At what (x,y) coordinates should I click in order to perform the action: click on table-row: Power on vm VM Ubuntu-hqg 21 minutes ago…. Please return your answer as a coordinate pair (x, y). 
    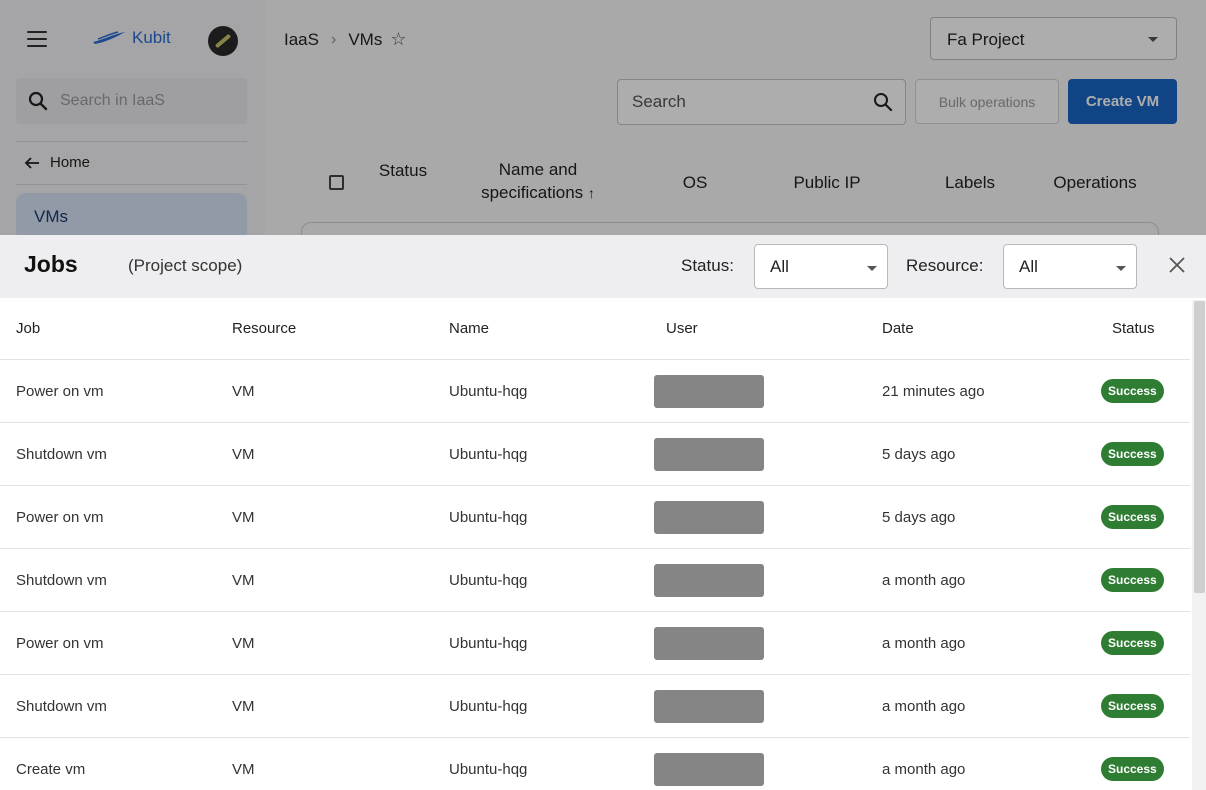
    Looking at the image, I should click on (595, 391).